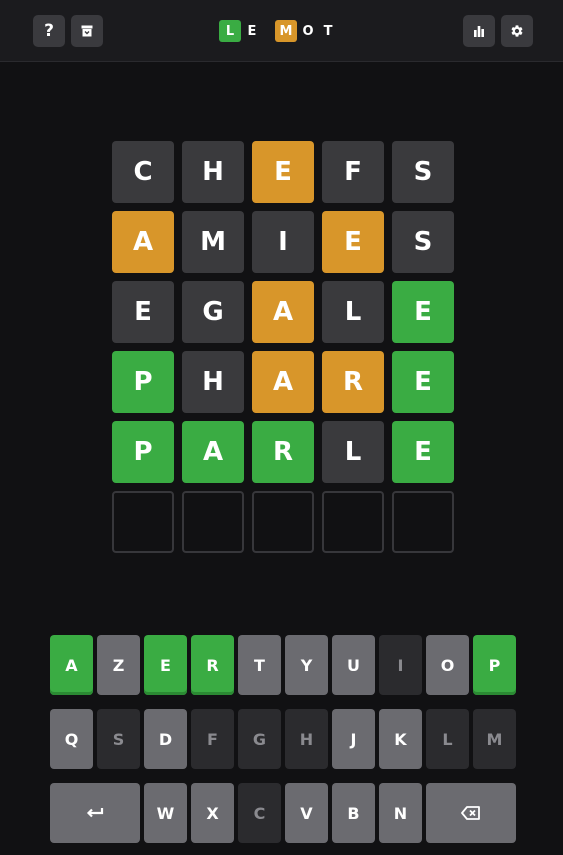  I want to click on key-n: N, so click(400, 813).